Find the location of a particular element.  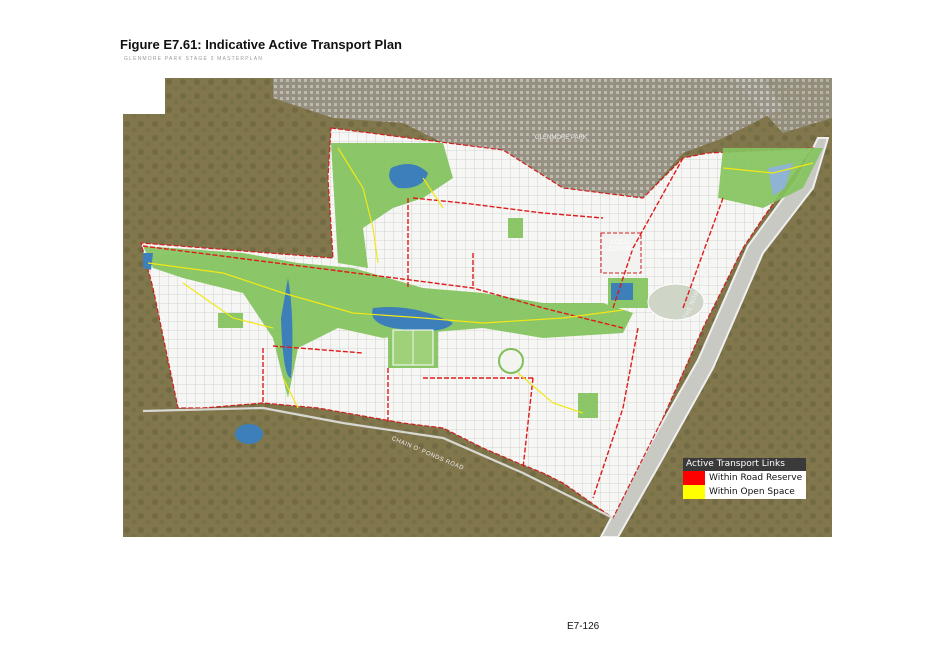

legend-title: Active Transport Links is located at coordinates (744, 464).